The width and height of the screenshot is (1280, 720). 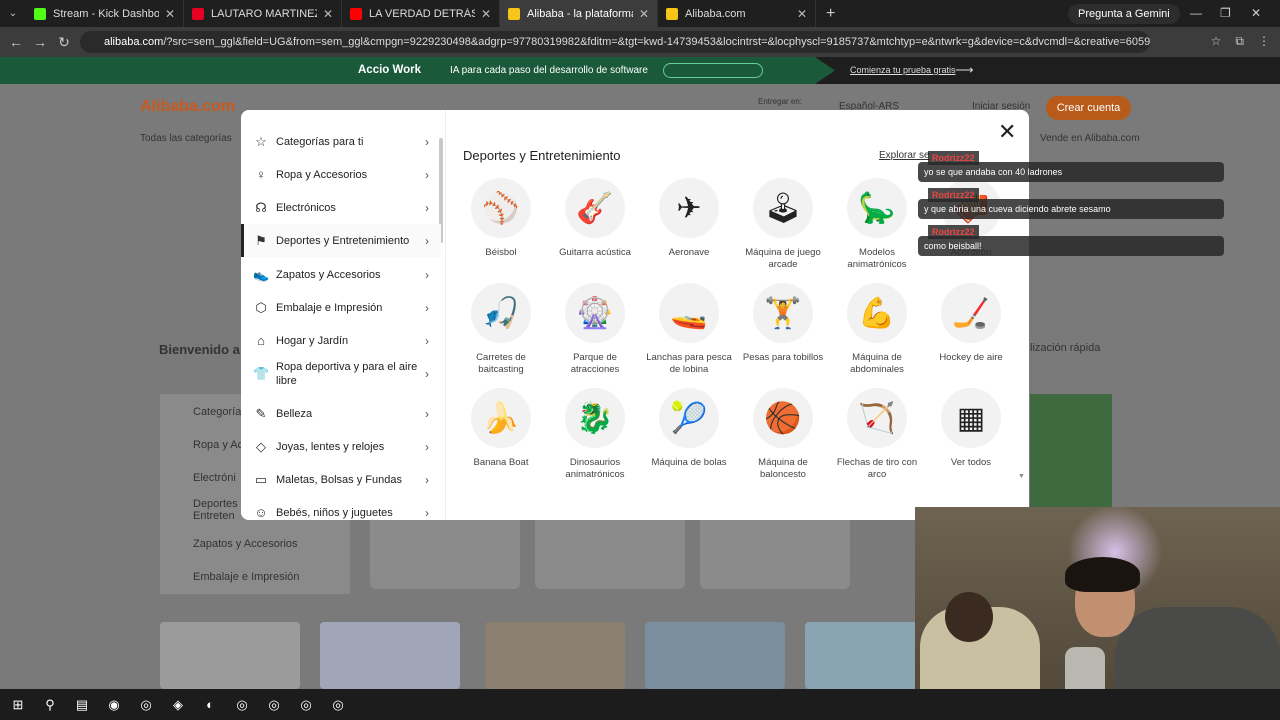 I want to click on close-icon: ✕, so click(x=1007, y=132).